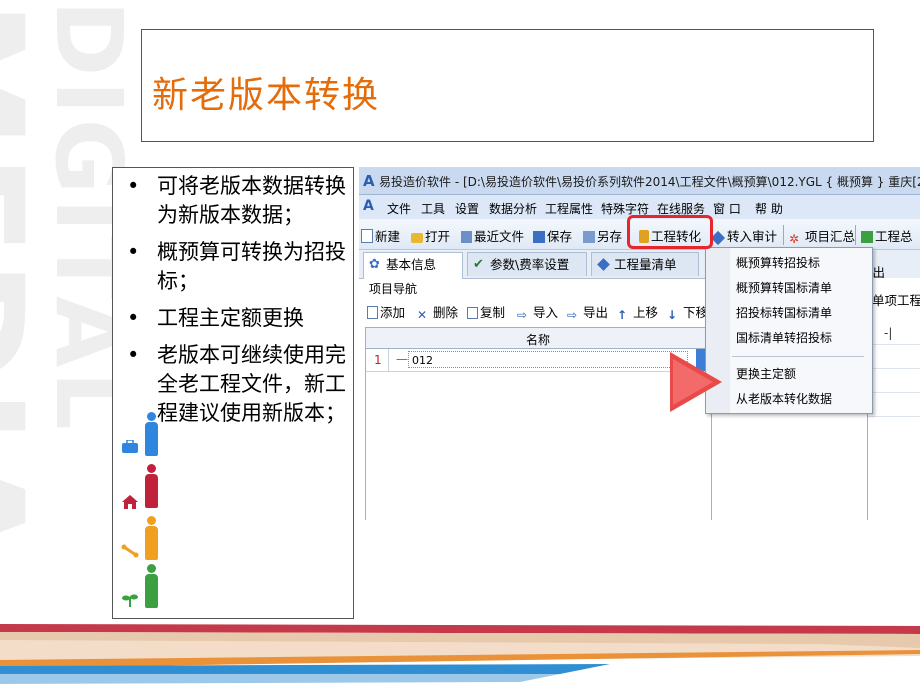  I want to click on new-file-icon, so click(367, 236).